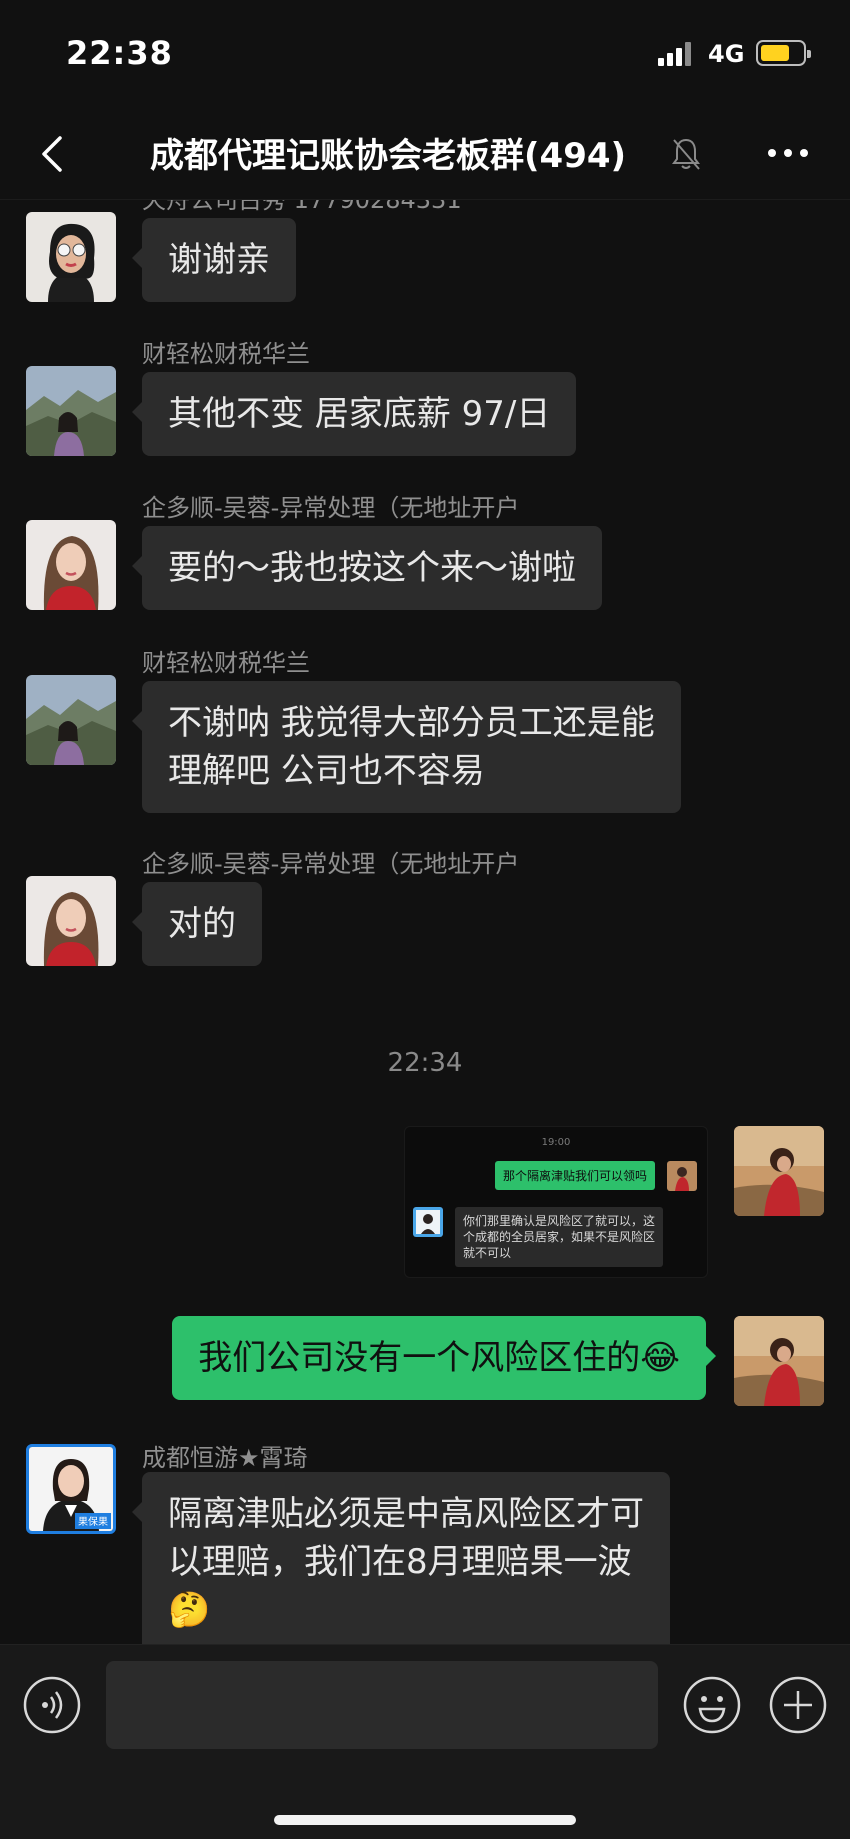 The width and height of the screenshot is (850, 1839). What do you see at coordinates (406, 747) in the screenshot?
I see `message-bubble: 不谢呐 我觉得大部分员工还是能 理解吧 公司也不容易` at bounding box center [406, 747].